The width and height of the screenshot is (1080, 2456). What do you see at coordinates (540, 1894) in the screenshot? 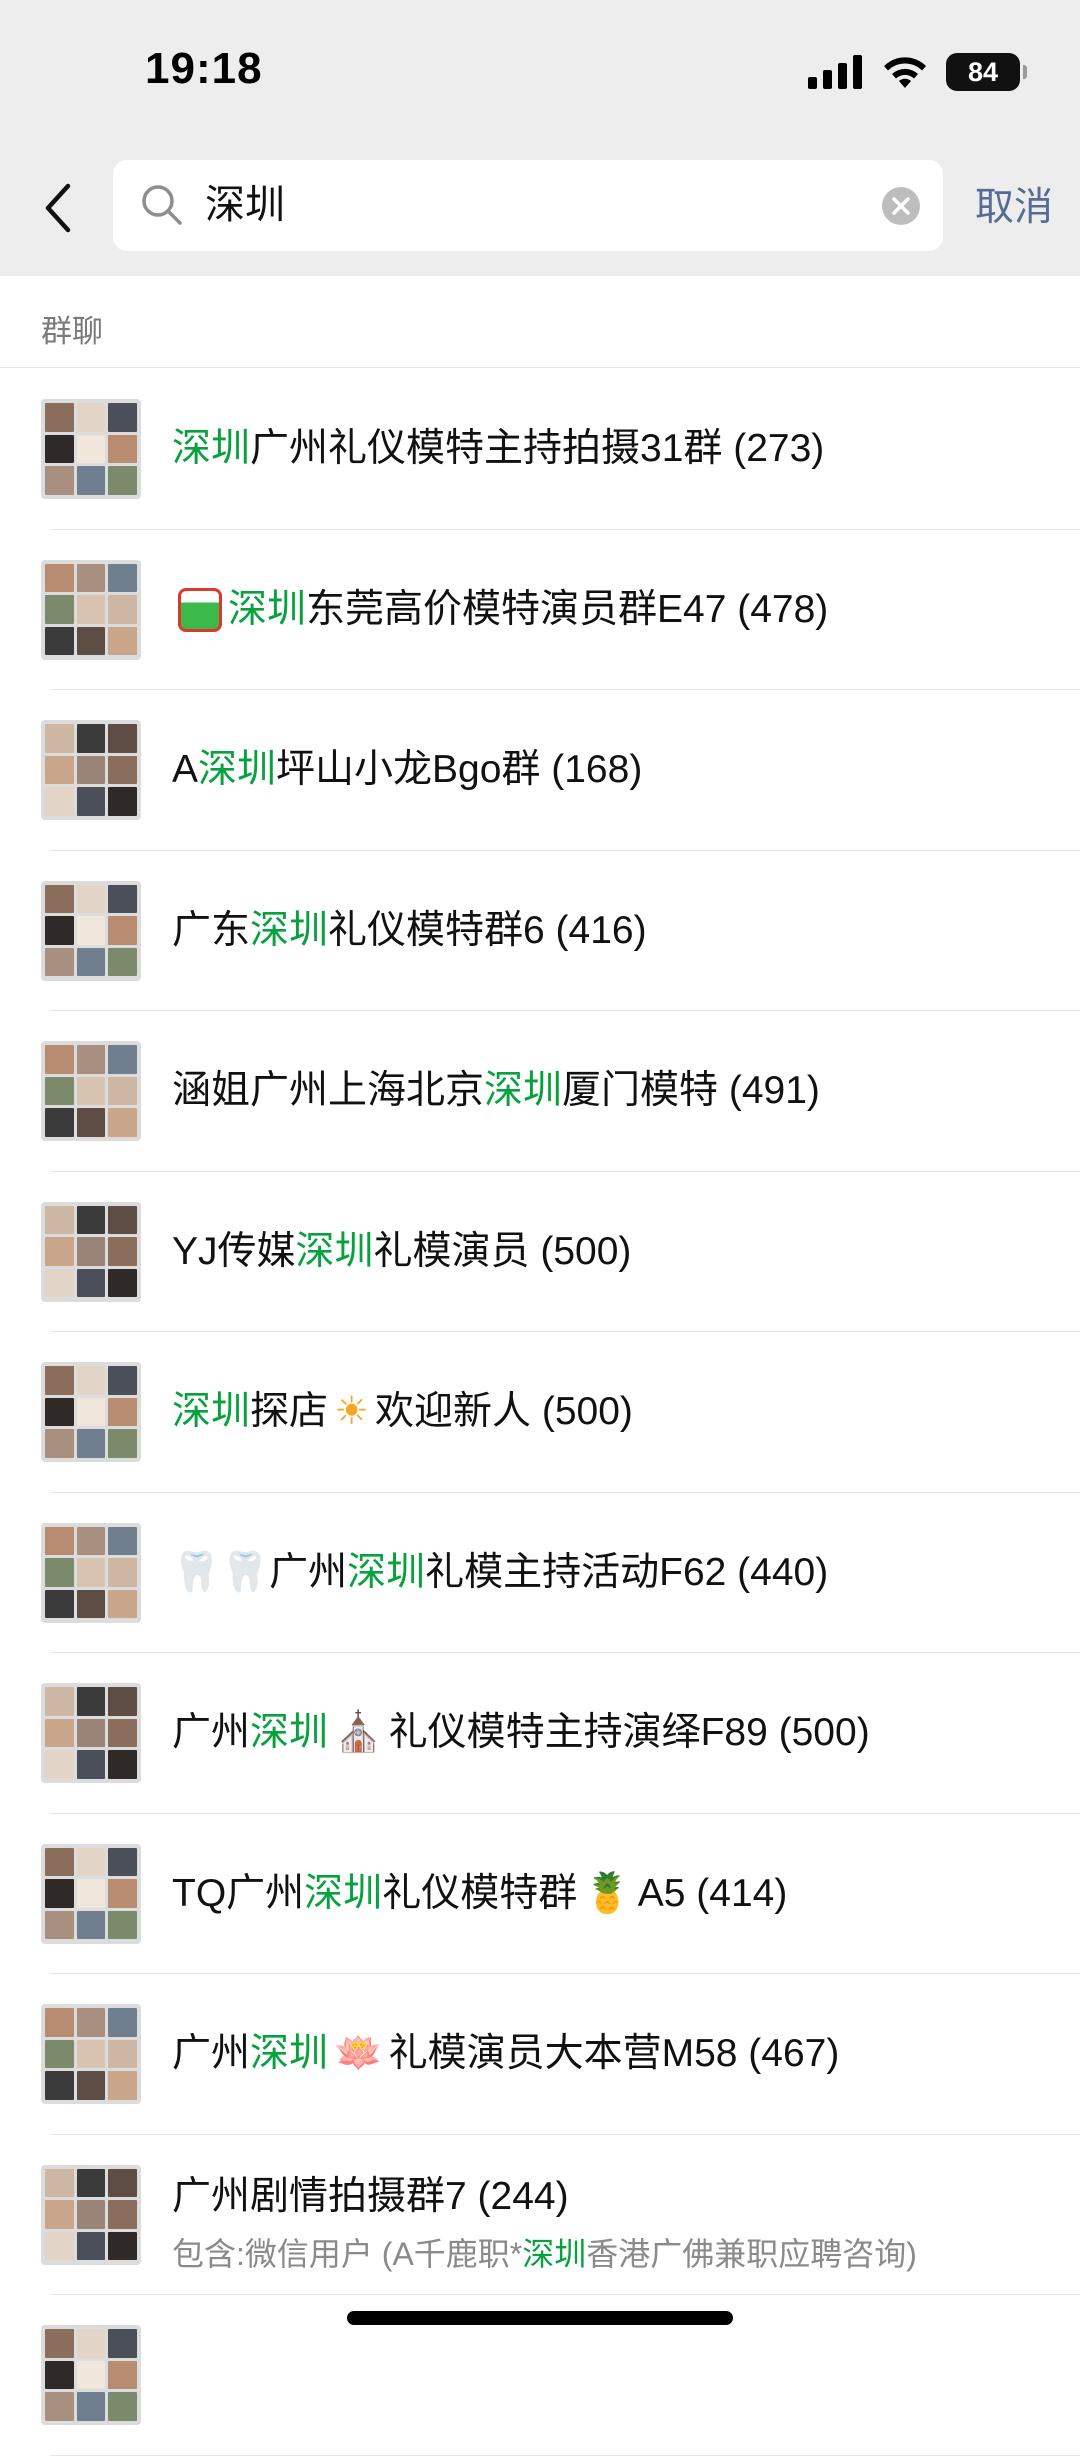
I see `group-result-item: TQ广州 深圳 礼仪模特群 🍍 A5 (414)` at bounding box center [540, 1894].